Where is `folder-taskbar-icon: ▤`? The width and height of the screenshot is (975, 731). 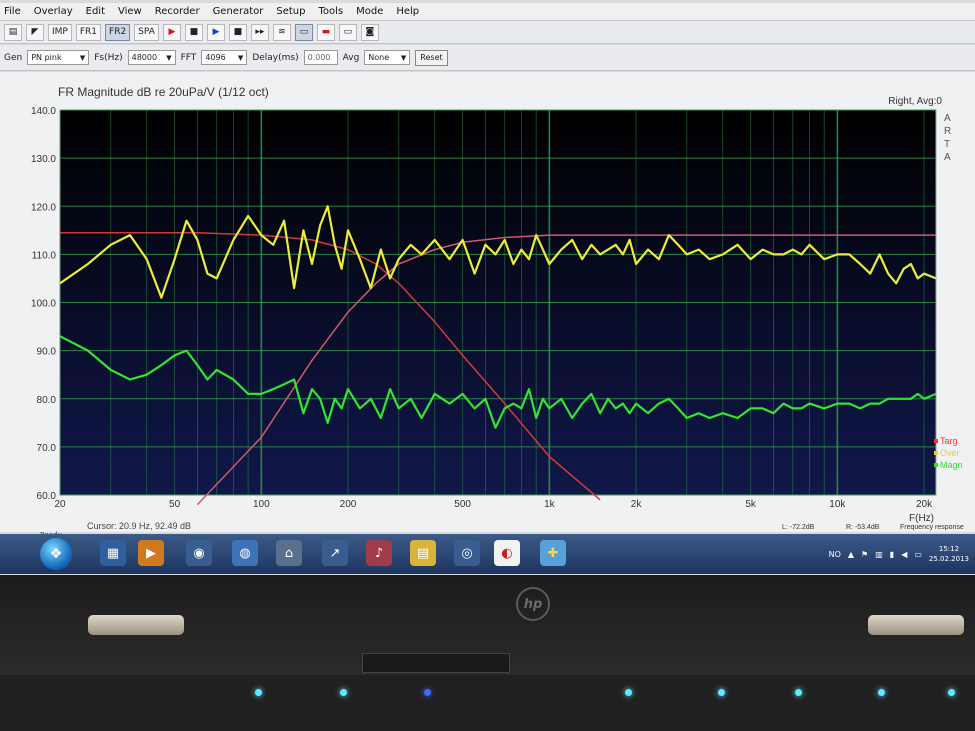
folder-taskbar-icon: ▤ is located at coordinates (423, 553).